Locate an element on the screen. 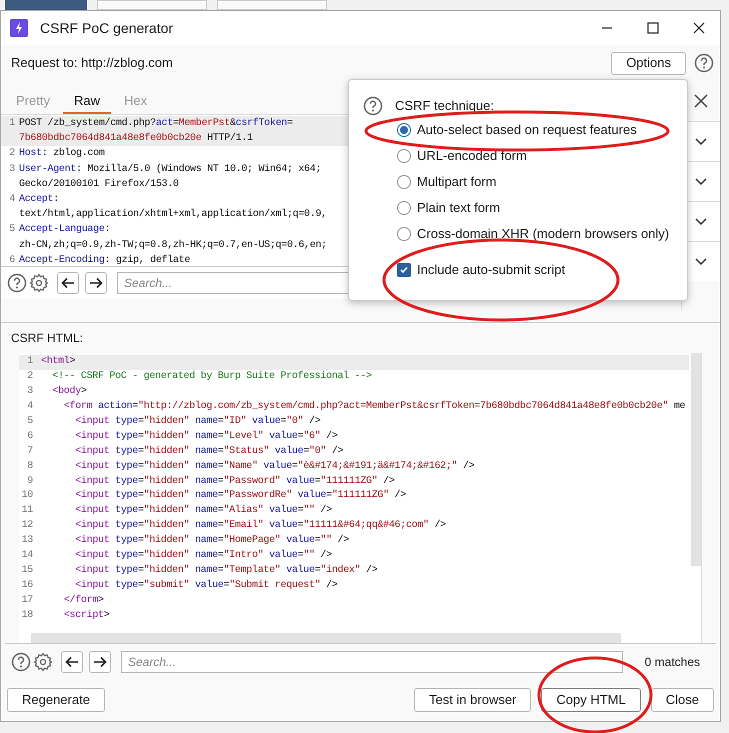  line-number: 17 is located at coordinates (27, 601).